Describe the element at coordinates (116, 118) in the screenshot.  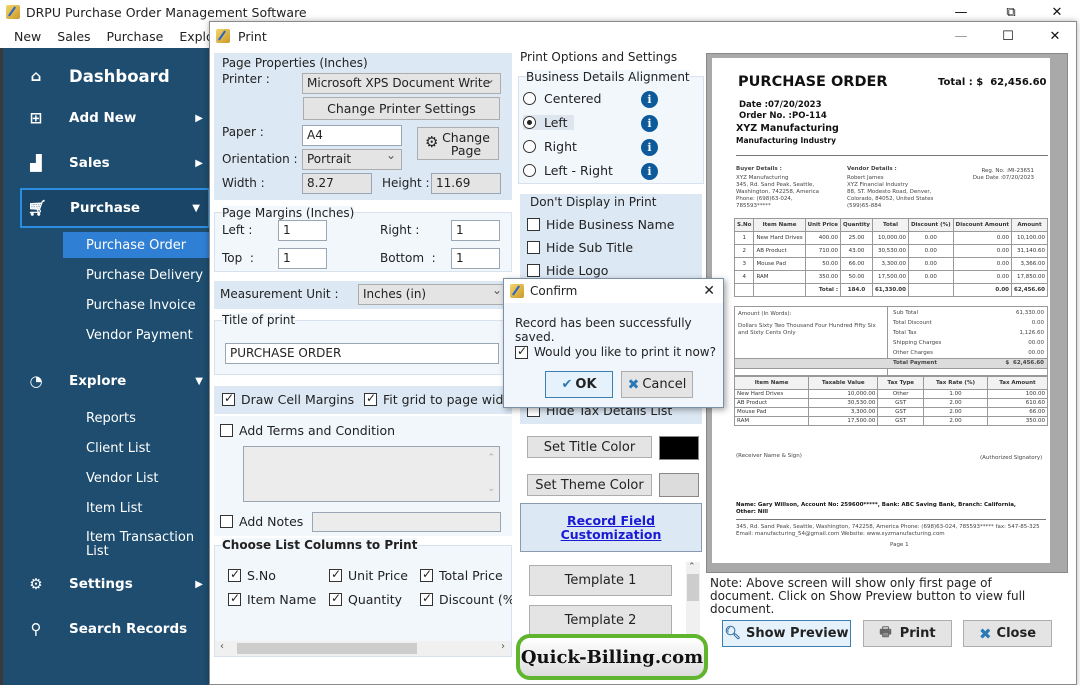
I see `sidebar-item-add-new: ⊞ Add New ▶` at that location.